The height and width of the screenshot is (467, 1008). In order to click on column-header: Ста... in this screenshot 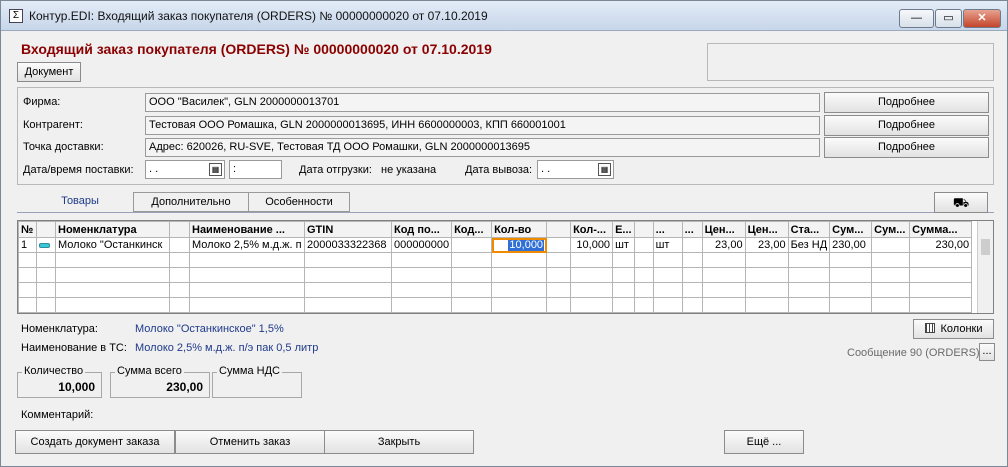, I will do `click(809, 229)`.